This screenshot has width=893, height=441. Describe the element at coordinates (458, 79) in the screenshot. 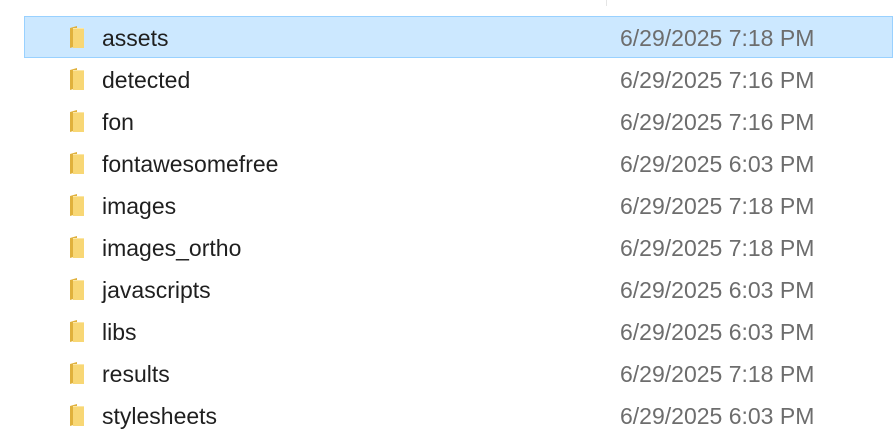

I see `list-item: detected 6/29/2025 7:16 PM` at that location.